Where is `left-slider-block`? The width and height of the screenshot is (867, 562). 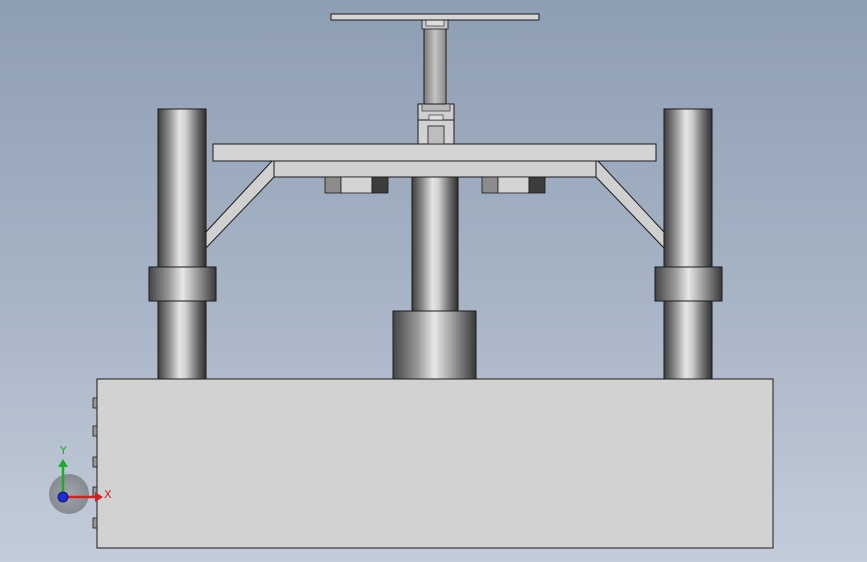 left-slider-block is located at coordinates (356, 185).